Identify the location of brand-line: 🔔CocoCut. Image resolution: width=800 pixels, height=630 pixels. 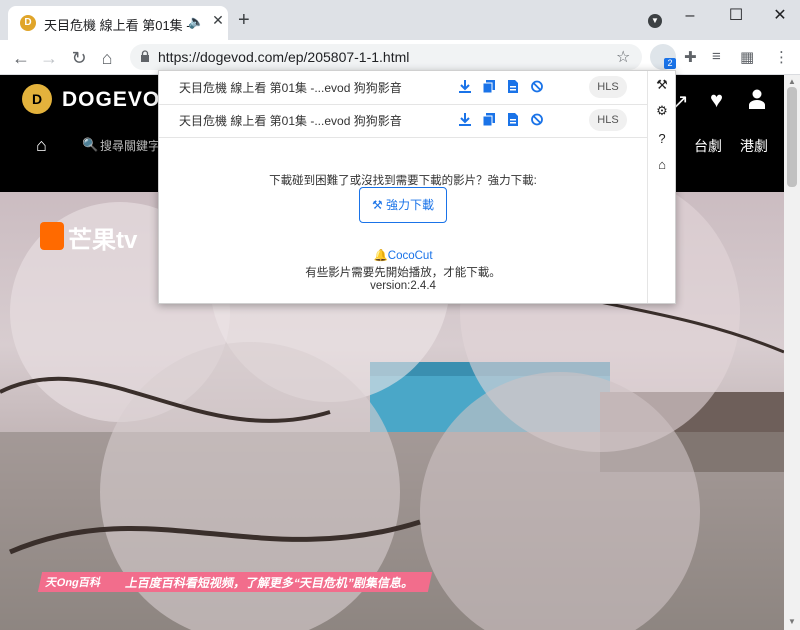
(403, 255).